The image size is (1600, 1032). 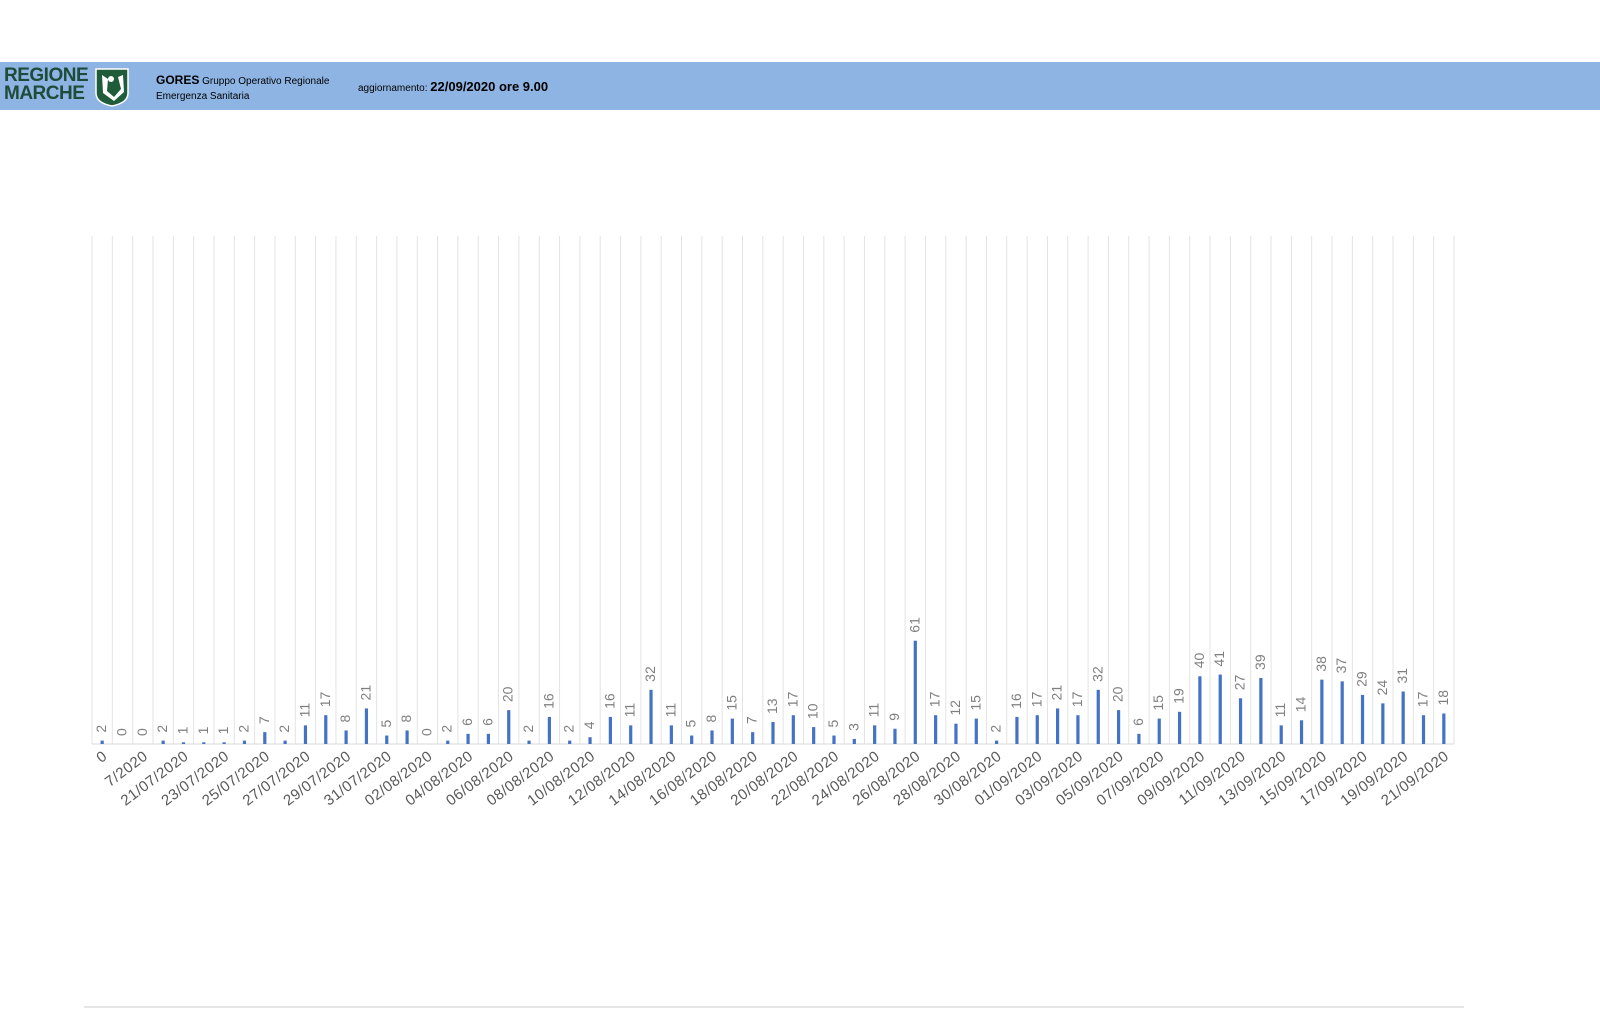 I want to click on data-label: 15, so click(x=1158, y=703).